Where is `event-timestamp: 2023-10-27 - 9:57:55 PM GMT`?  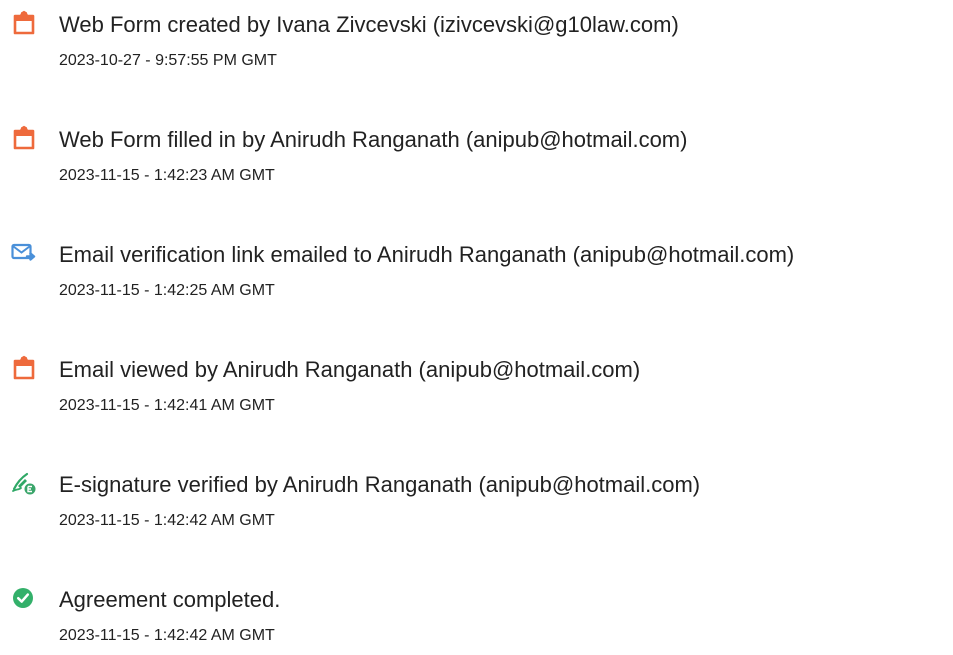 event-timestamp: 2023-10-27 - 9:57:55 PM GMT is located at coordinates (168, 60).